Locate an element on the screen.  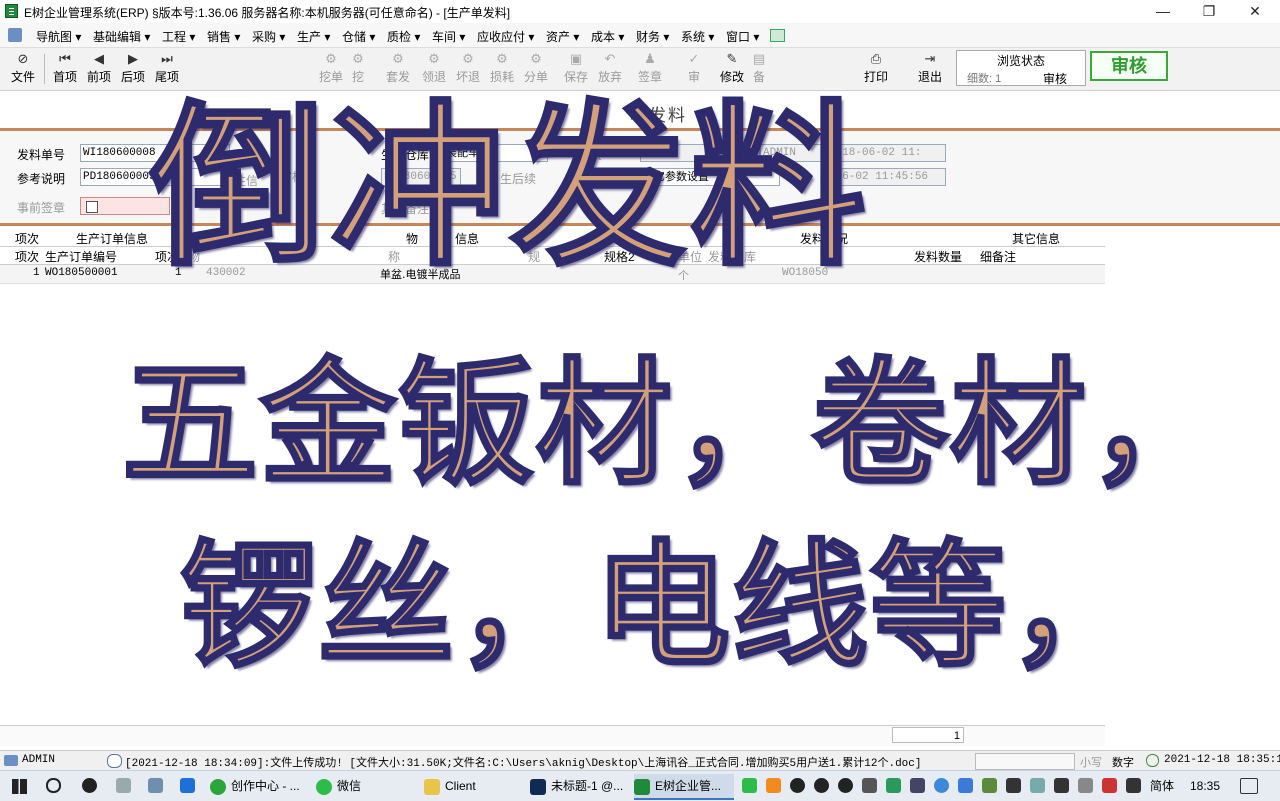
layout-icon is located at coordinates (777, 35).